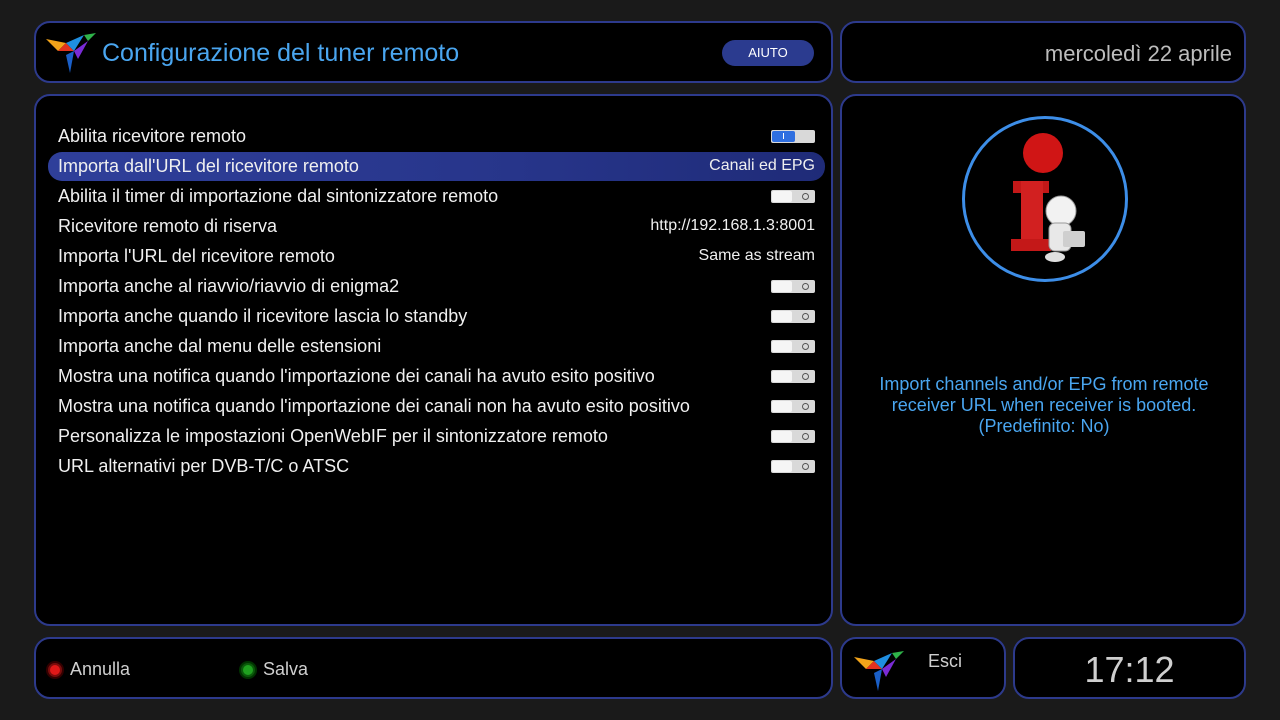 The height and width of the screenshot is (720, 1280). Describe the element at coordinates (923, 668) in the screenshot. I see `exit-panel: Esci` at that location.